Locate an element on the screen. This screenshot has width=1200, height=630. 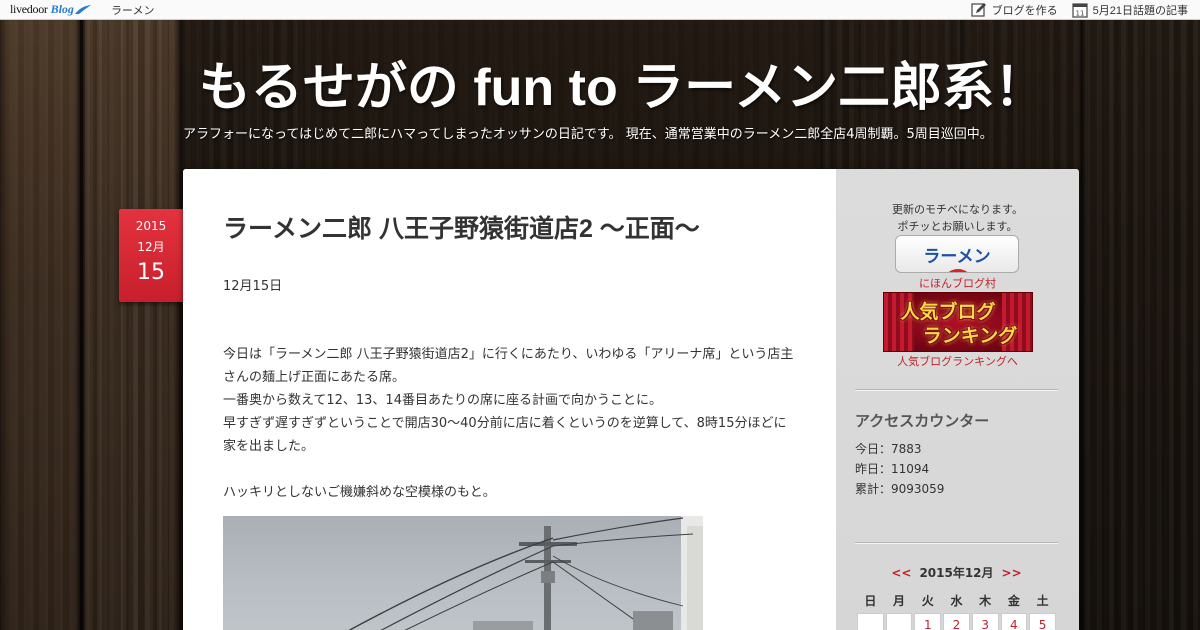
motivation-line: 更新のモチベになります。 is located at coordinates (957, 209).